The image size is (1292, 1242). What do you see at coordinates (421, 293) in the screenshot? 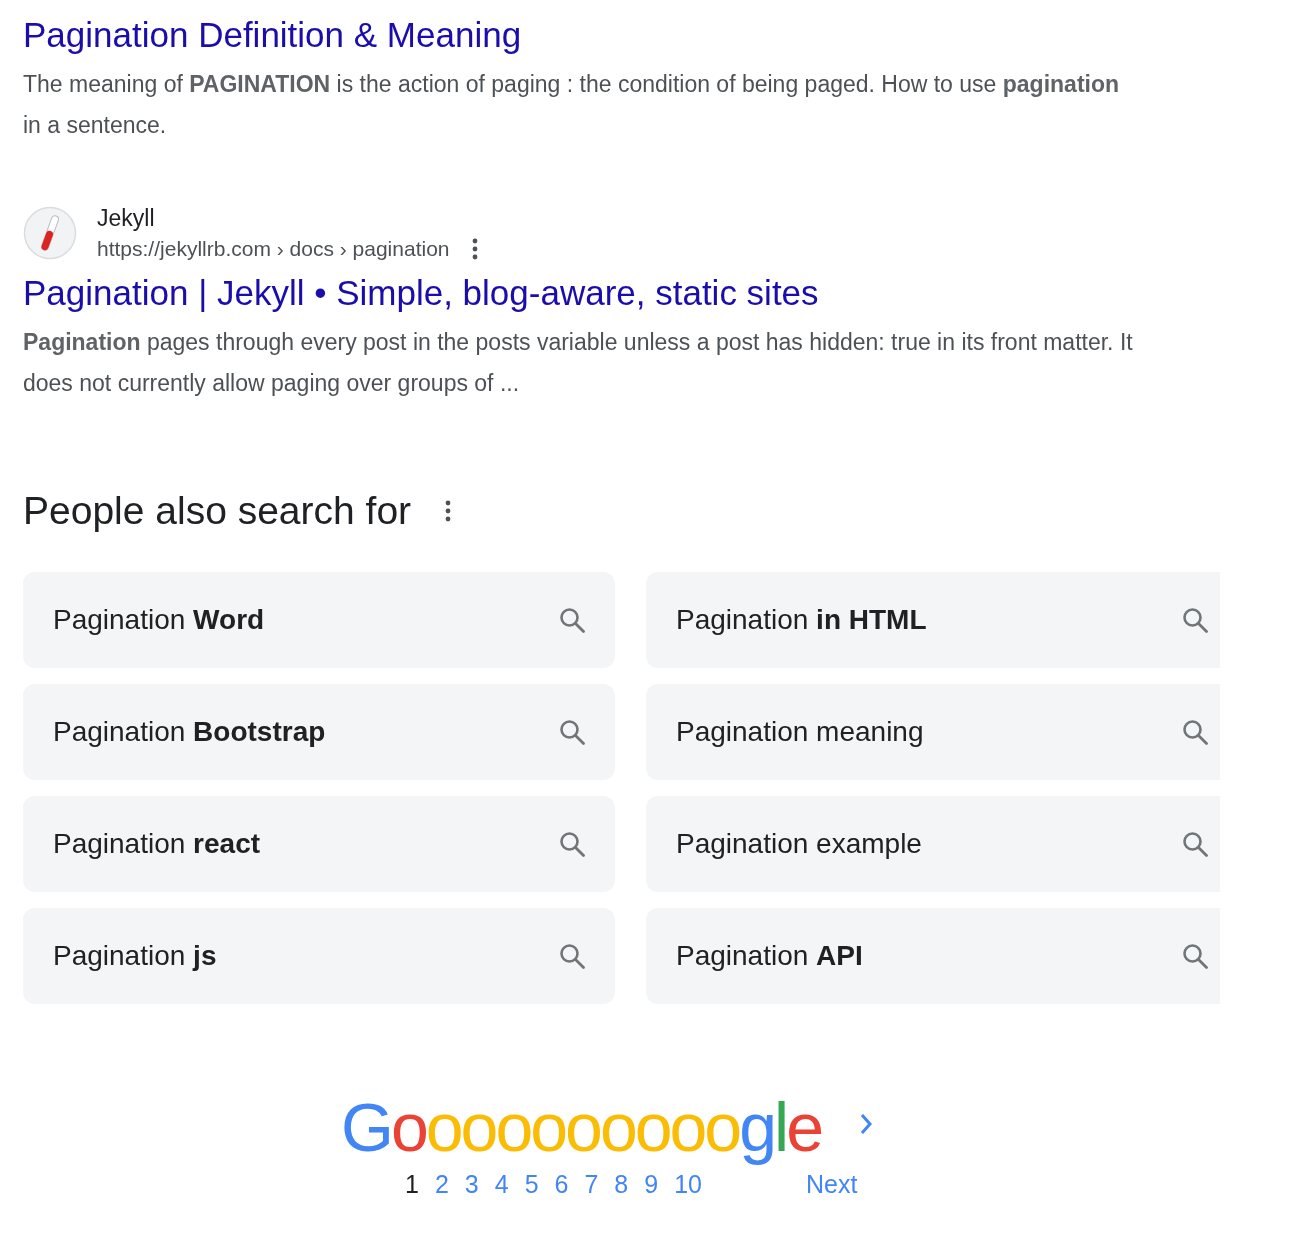
I see `result-title-link: Pagination | Jekyll • Simple, blog-aware, static sites` at bounding box center [421, 293].